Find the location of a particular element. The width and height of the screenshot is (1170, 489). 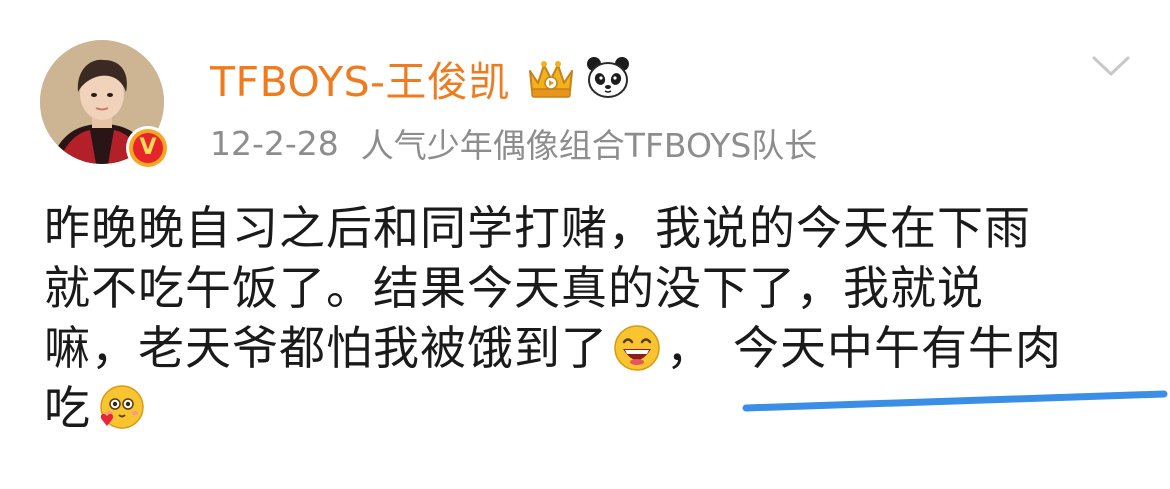

verified-badge: V is located at coordinates (148, 148).